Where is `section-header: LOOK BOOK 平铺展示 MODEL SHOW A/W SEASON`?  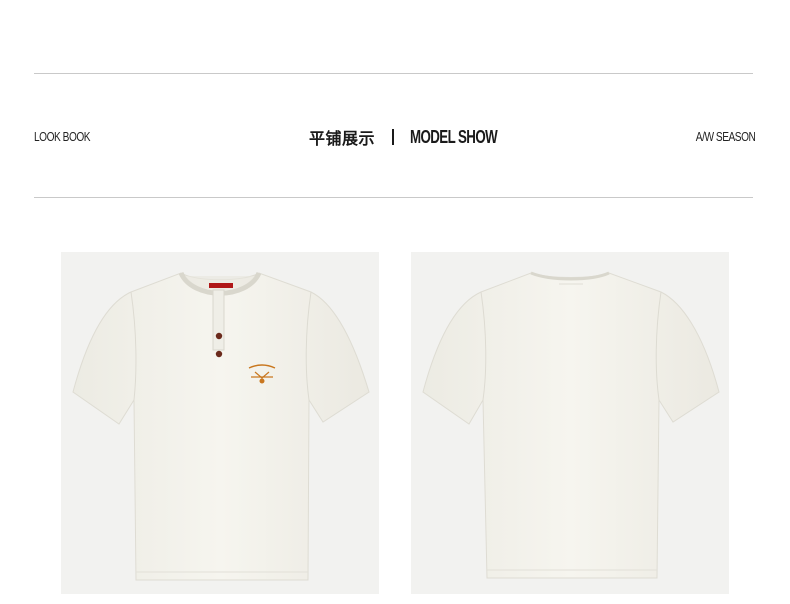 section-header: LOOK BOOK 平铺展示 MODEL SHOW A/W SEASON is located at coordinates (395, 137).